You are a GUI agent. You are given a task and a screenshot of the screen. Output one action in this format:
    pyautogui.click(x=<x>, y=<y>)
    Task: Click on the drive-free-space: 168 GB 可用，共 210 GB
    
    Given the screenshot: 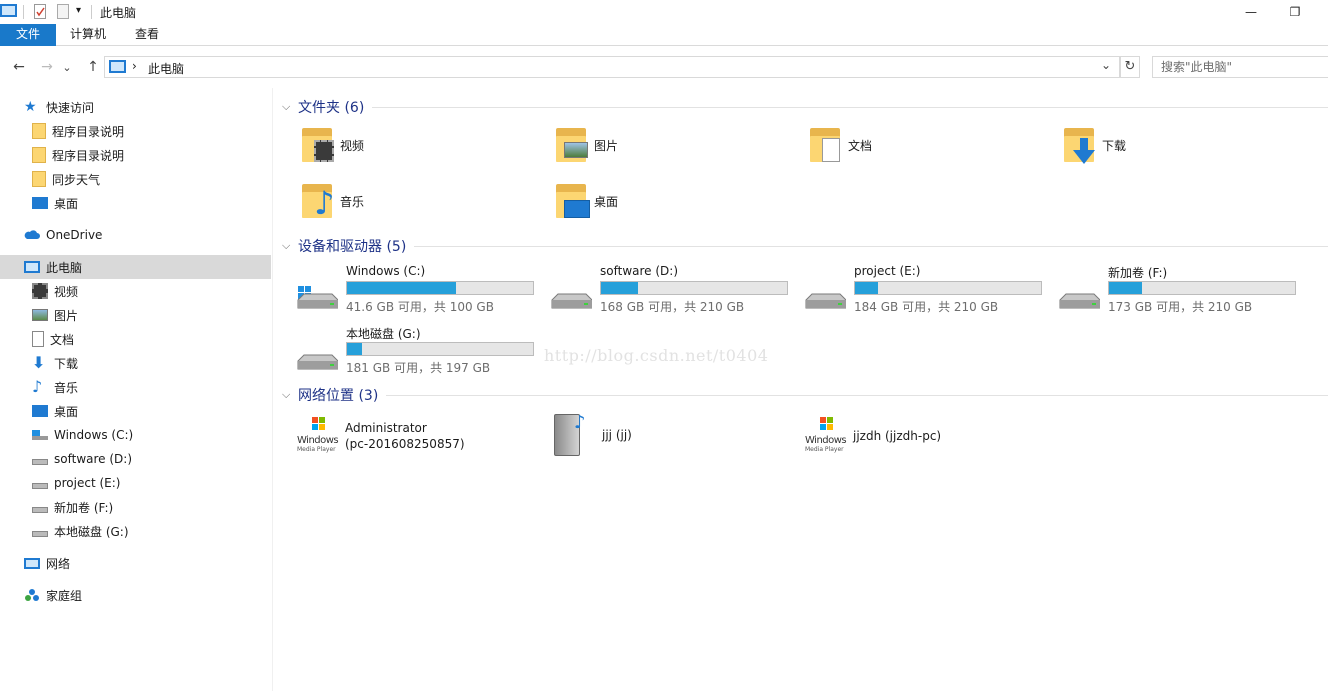 What is the action you would take?
    pyautogui.click(x=672, y=307)
    